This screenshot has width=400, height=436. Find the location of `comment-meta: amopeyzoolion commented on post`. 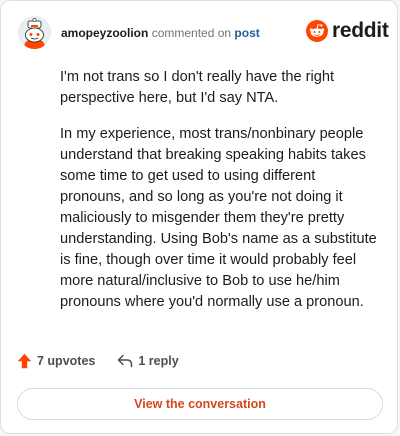

comment-meta: amopeyzoolion commented on post is located at coordinates (160, 33).